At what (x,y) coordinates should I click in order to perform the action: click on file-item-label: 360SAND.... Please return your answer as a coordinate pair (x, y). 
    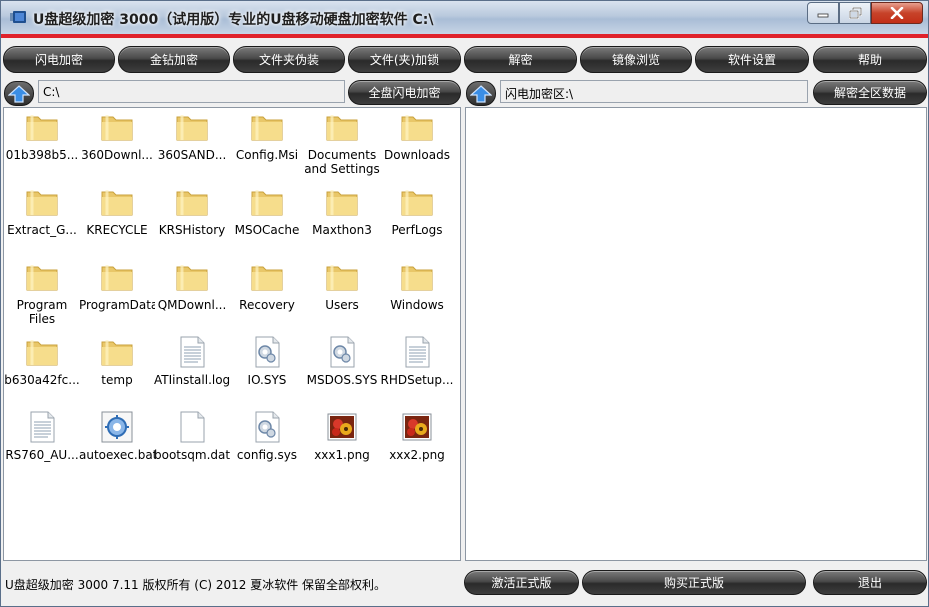
    Looking at the image, I should click on (192, 155).